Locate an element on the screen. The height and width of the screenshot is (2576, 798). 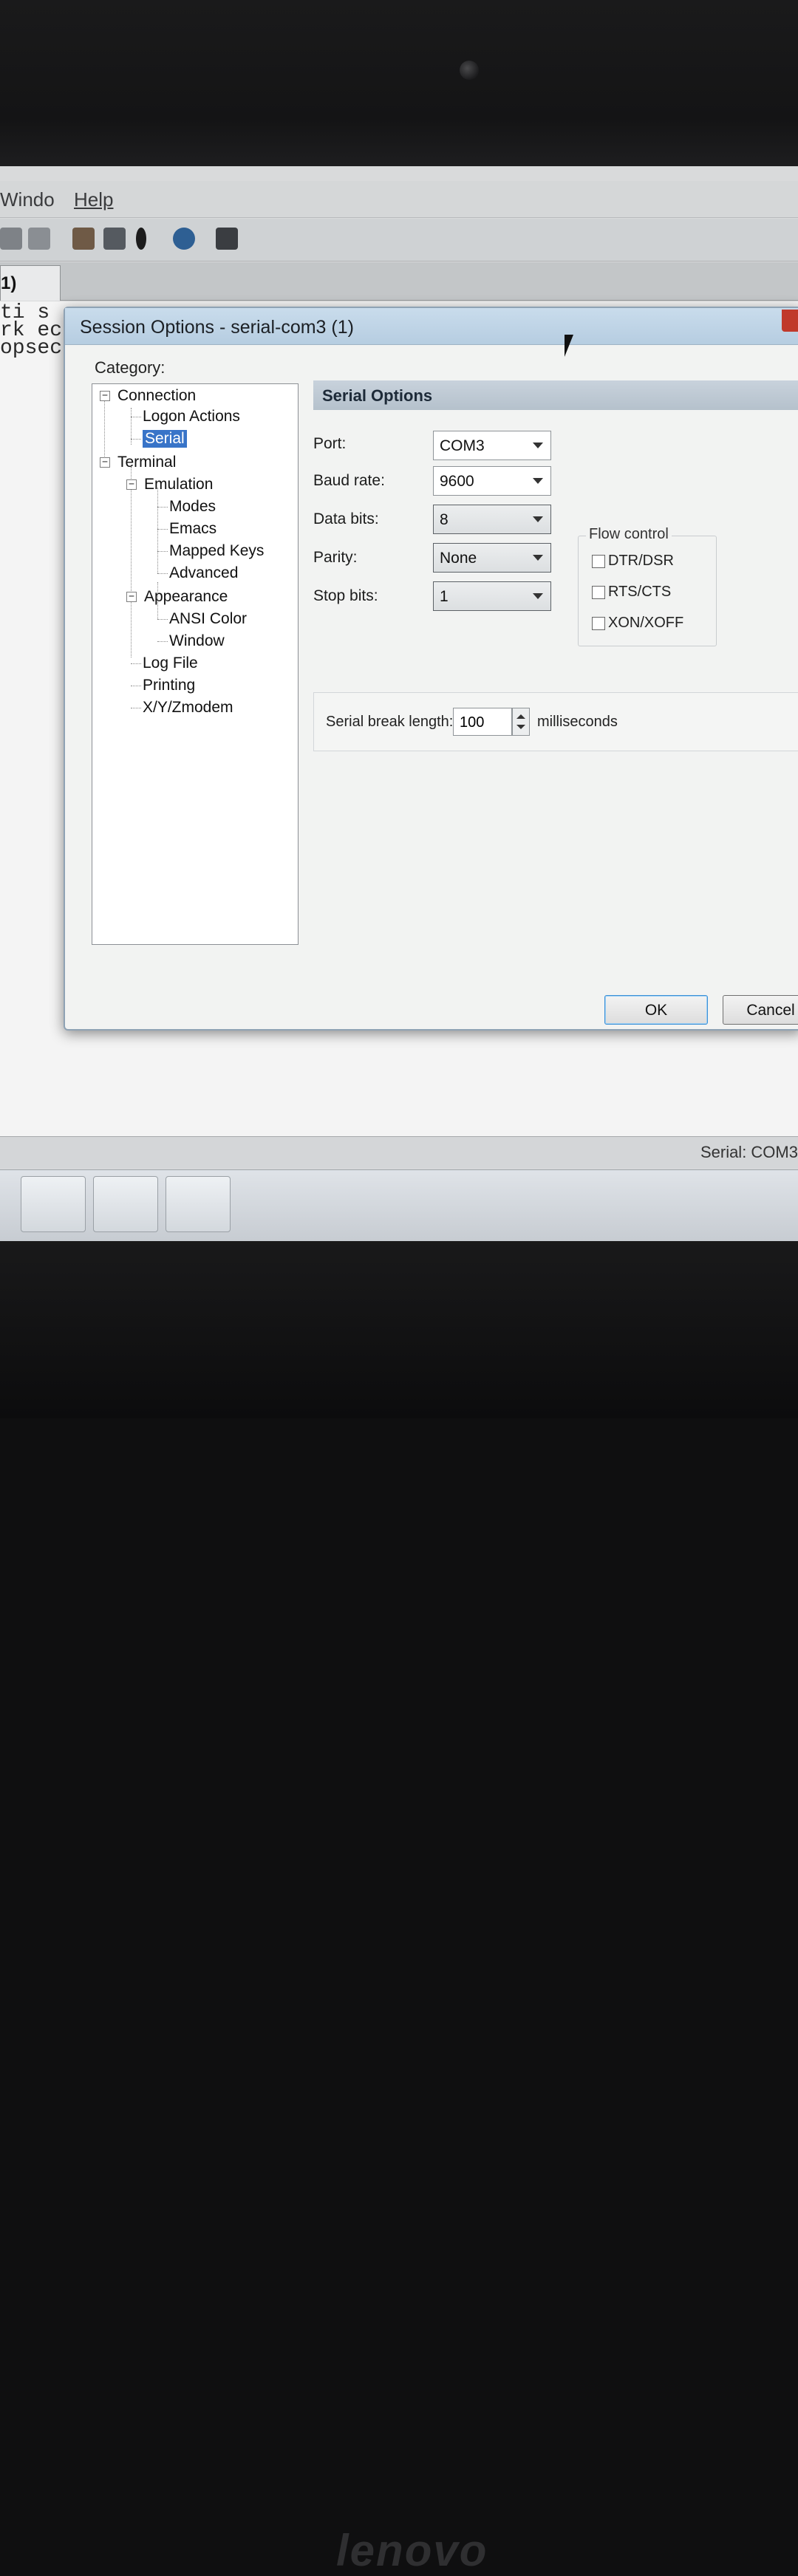
close-icon is located at coordinates (790, 321).